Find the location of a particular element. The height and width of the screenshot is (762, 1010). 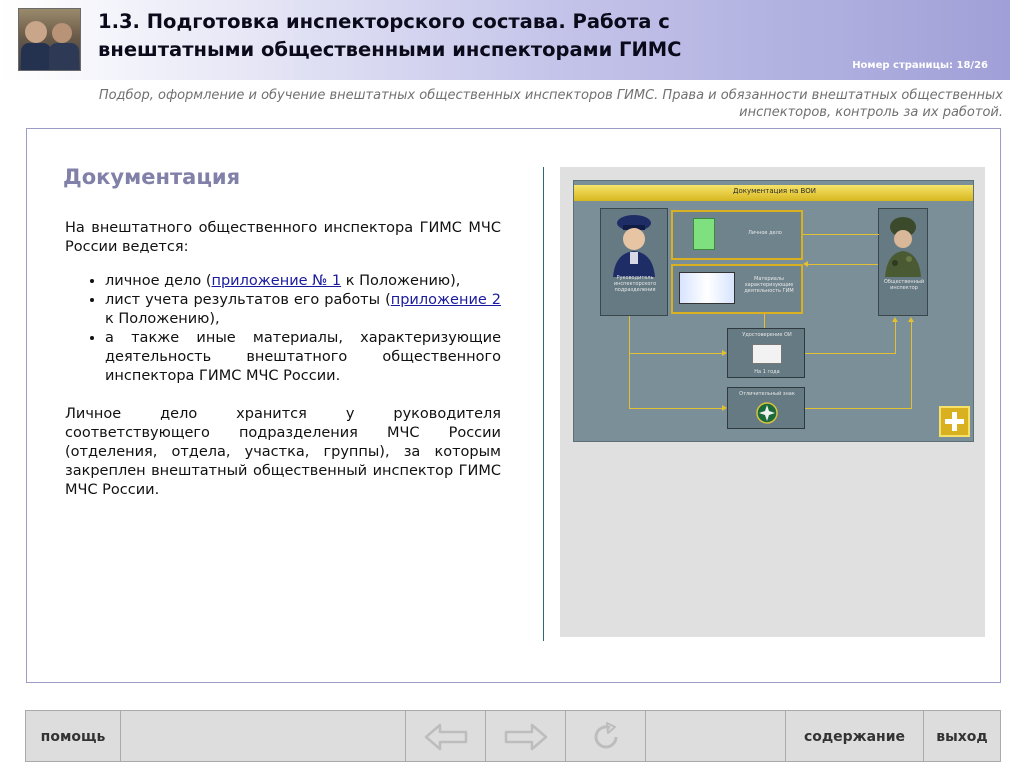

arrow-right-icon is located at coordinates (525, 737).